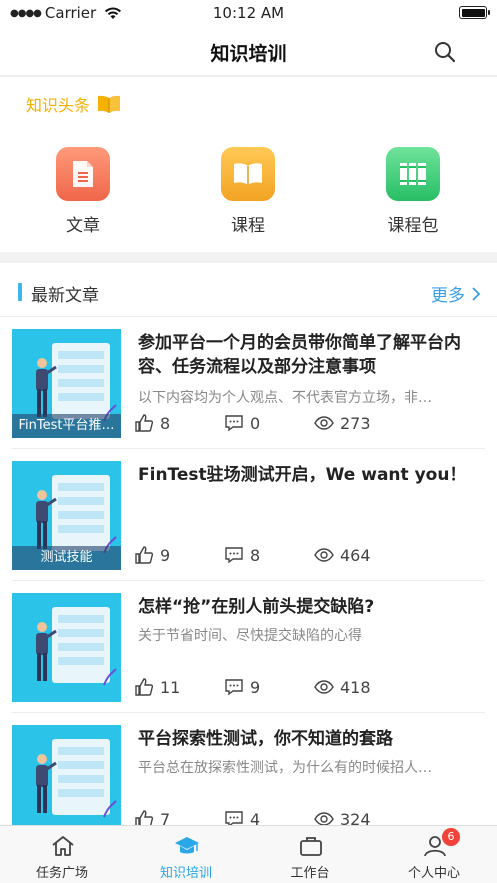 This screenshot has height=883, width=497. I want to click on comment-stat: 0, so click(242, 423).